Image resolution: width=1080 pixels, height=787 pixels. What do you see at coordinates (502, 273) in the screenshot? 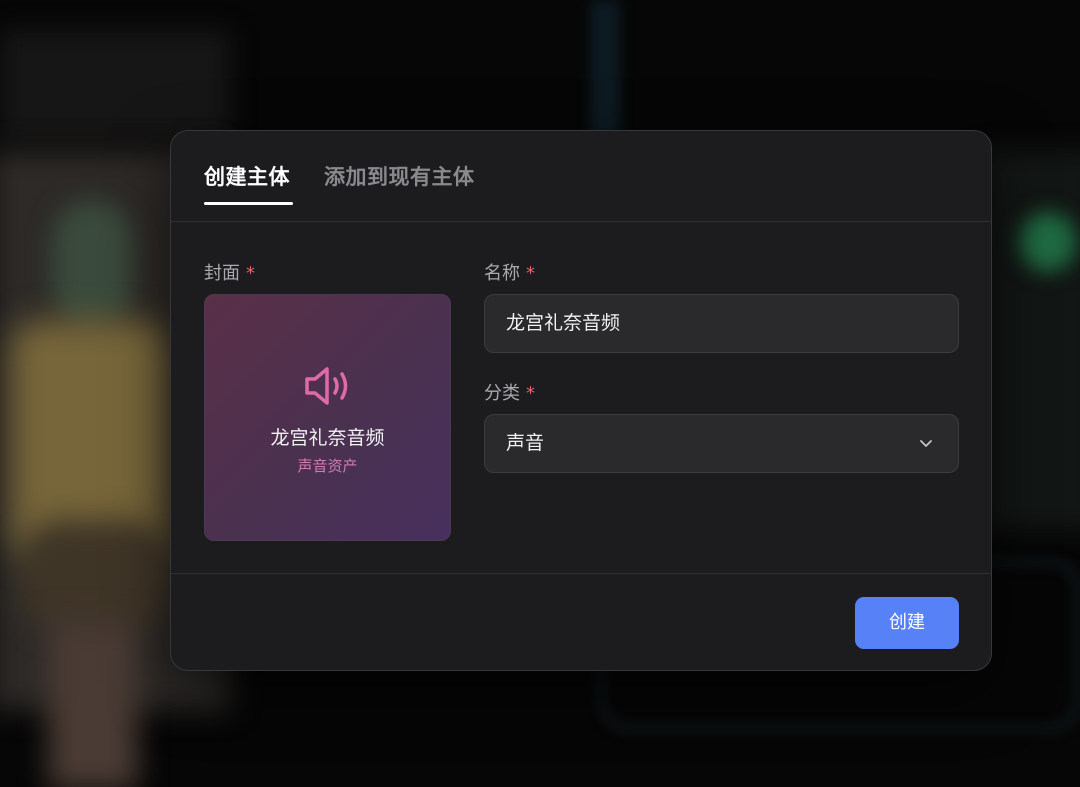
I see `name-label-text: 名称` at bounding box center [502, 273].